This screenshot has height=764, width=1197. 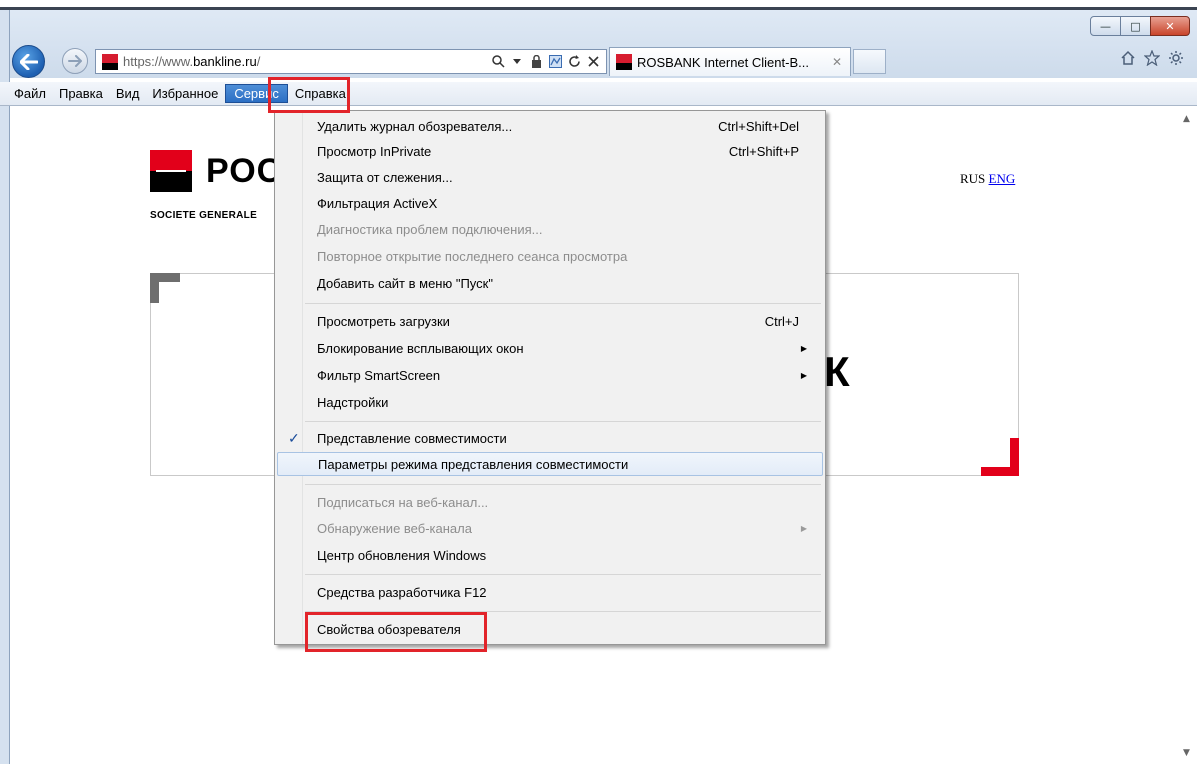 I want to click on menu-item-shortcut: Ctrl+J, so click(x=781, y=321).